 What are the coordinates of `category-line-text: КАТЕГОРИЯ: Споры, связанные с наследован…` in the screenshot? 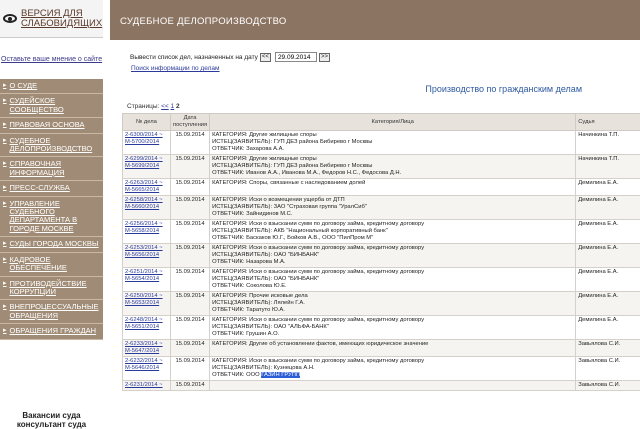 It's located at (289, 183).